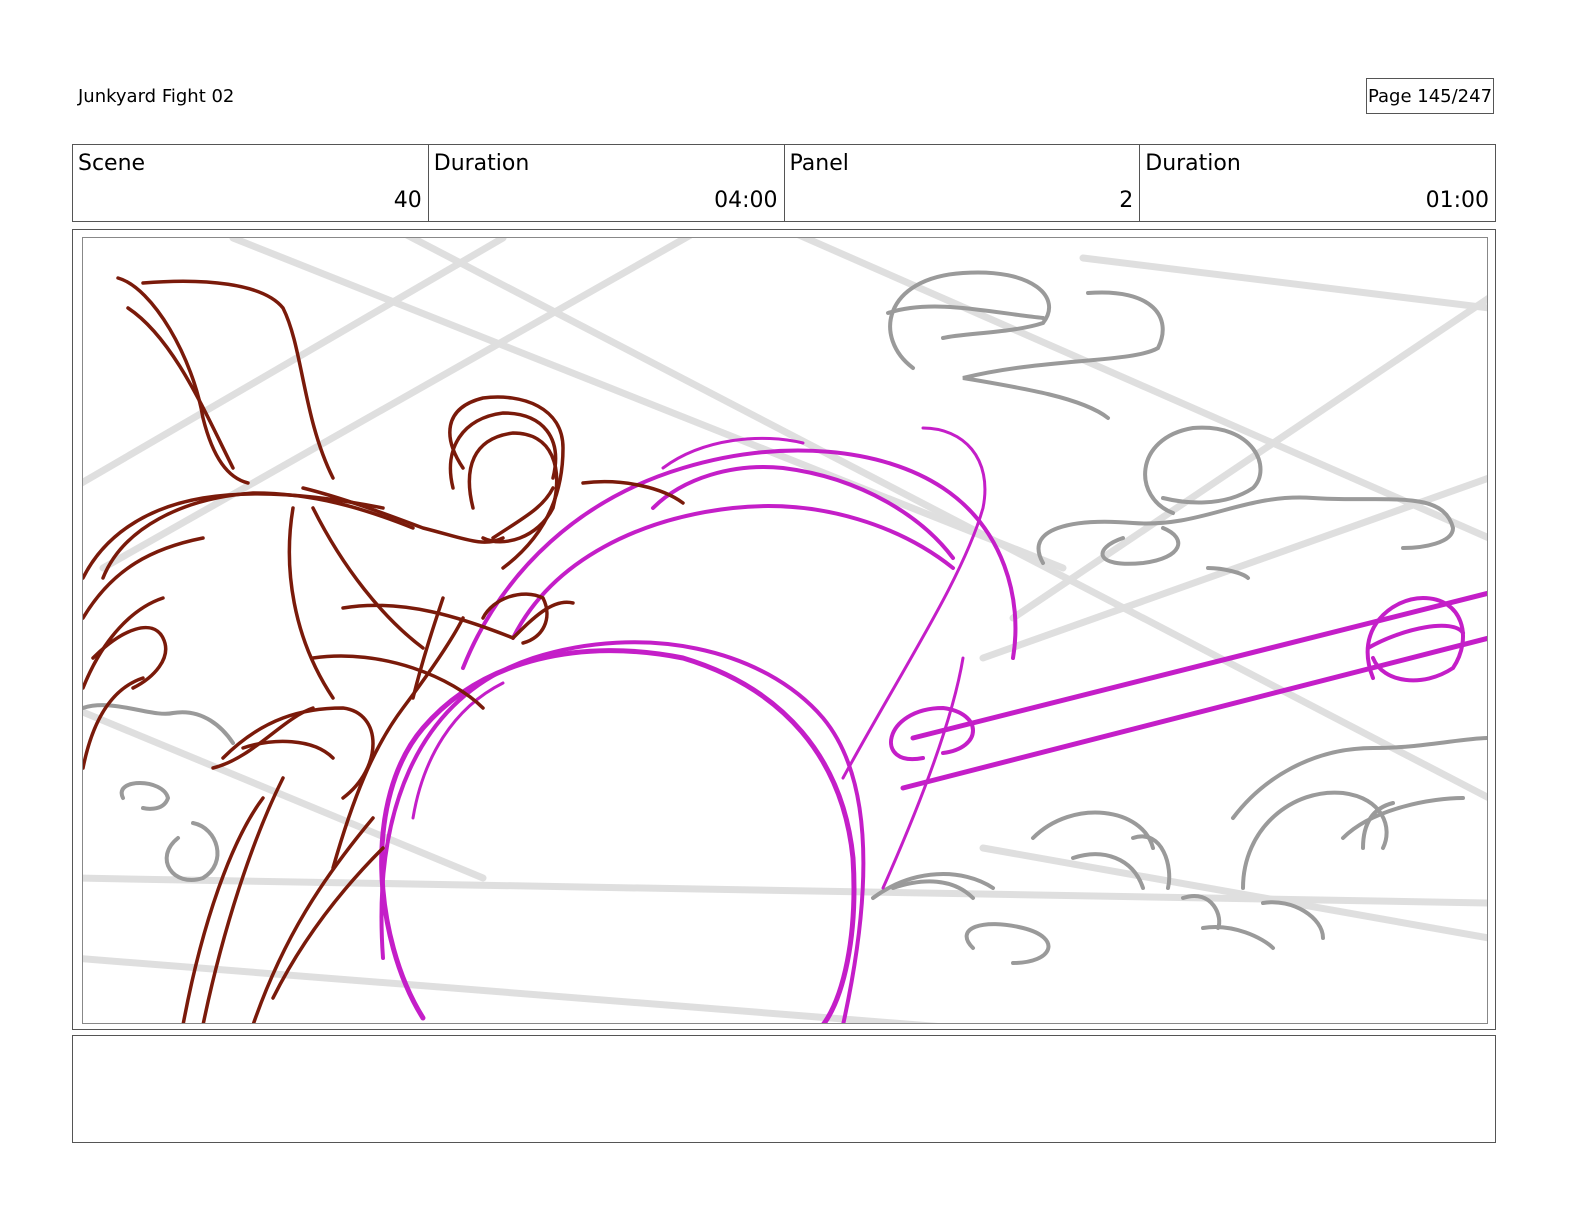  Describe the element at coordinates (607, 183) in the screenshot. I see `scene-duration-cell: Duration 04:00` at that location.